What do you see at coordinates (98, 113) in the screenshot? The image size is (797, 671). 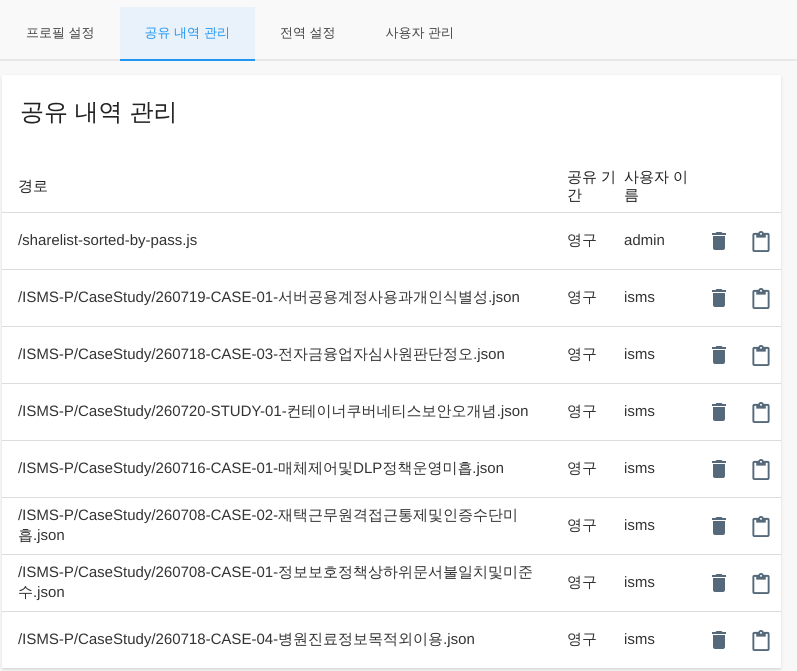 I see `panel-title: 공유 내역 관리` at bounding box center [98, 113].